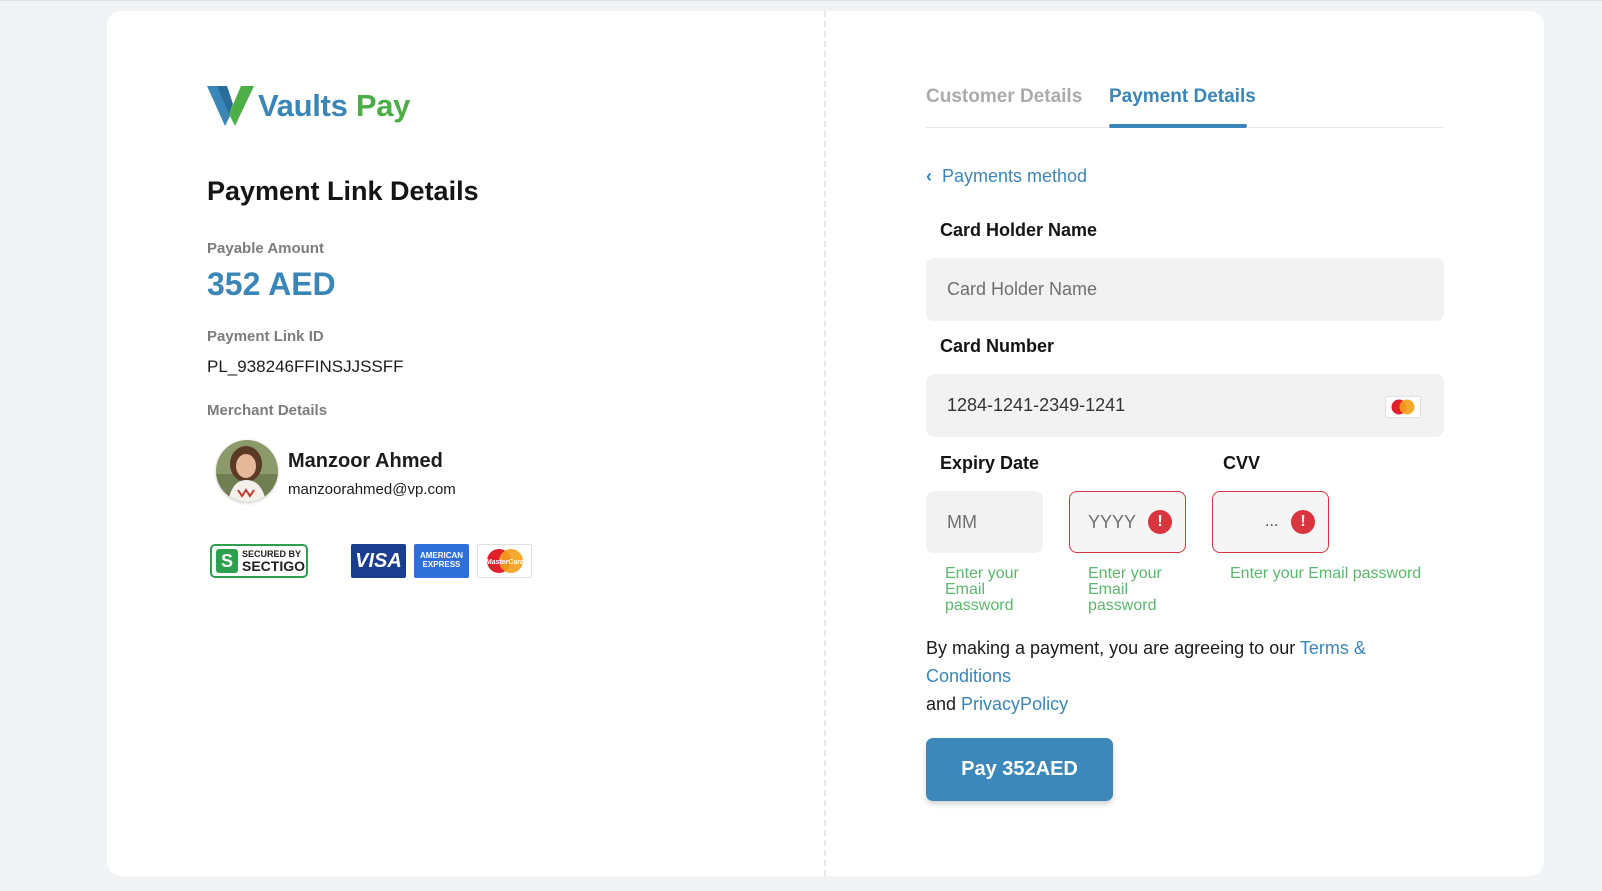 The image size is (1602, 891). What do you see at coordinates (274, 565) in the screenshot?
I see `sectigo-line2: SECTIGO` at bounding box center [274, 565].